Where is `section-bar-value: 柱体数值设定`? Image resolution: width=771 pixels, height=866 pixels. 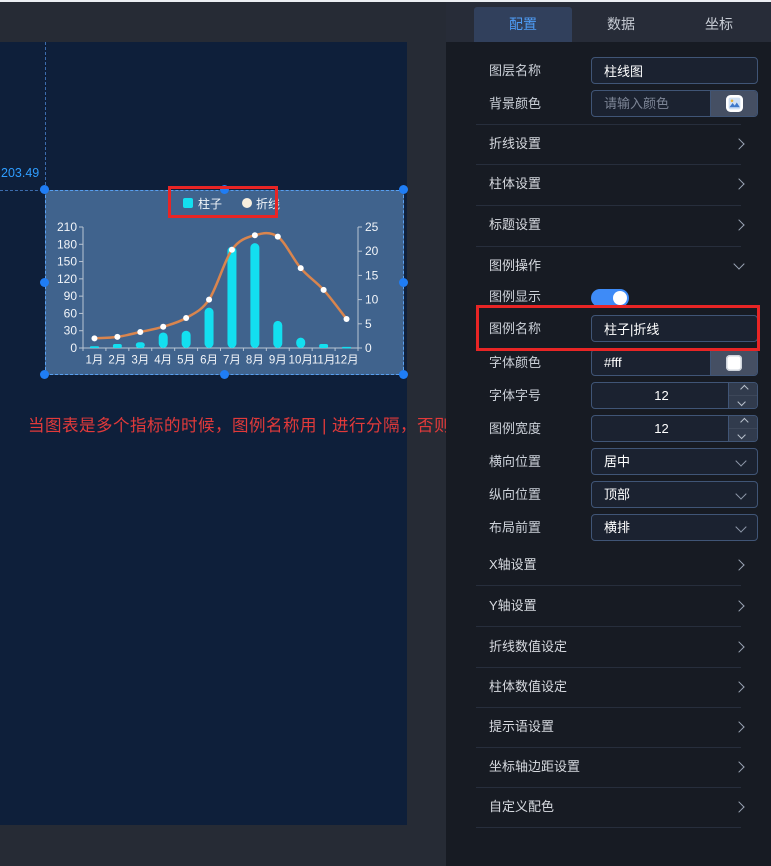 section-bar-value: 柱体数值设定 is located at coordinates (608, 687).